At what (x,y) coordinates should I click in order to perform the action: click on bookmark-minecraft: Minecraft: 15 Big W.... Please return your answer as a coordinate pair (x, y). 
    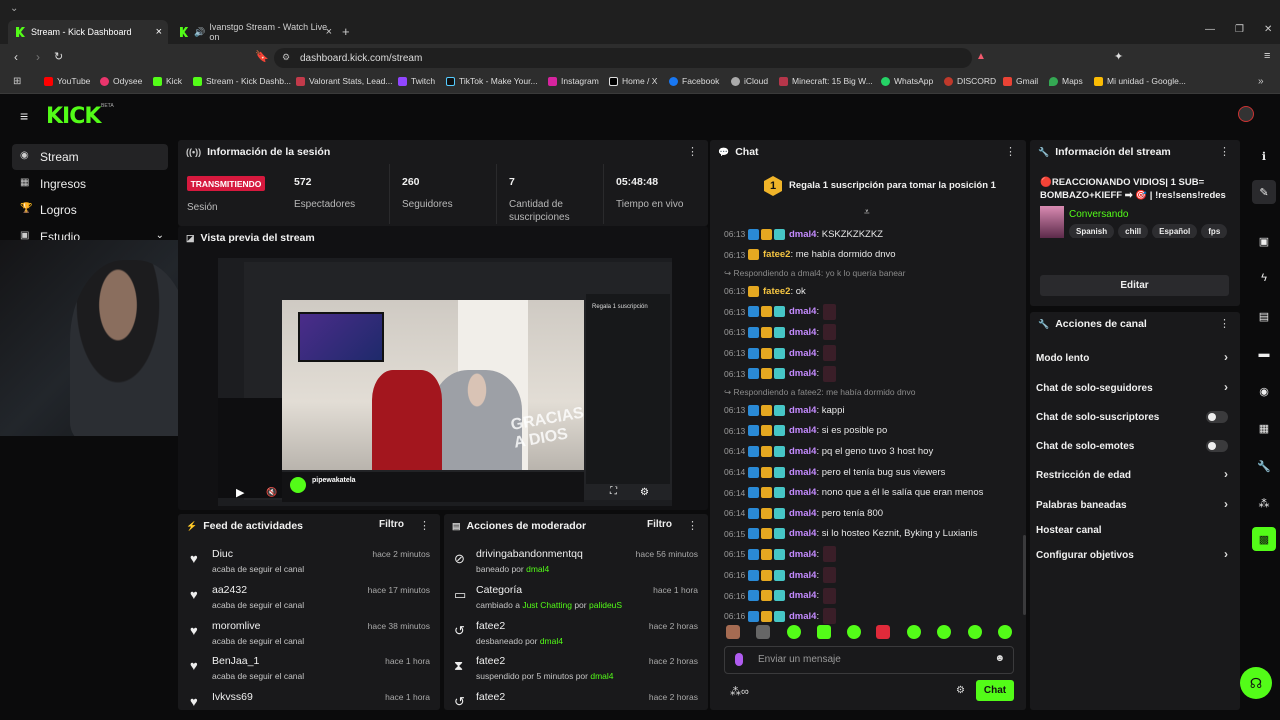
    Looking at the image, I should click on (826, 81).